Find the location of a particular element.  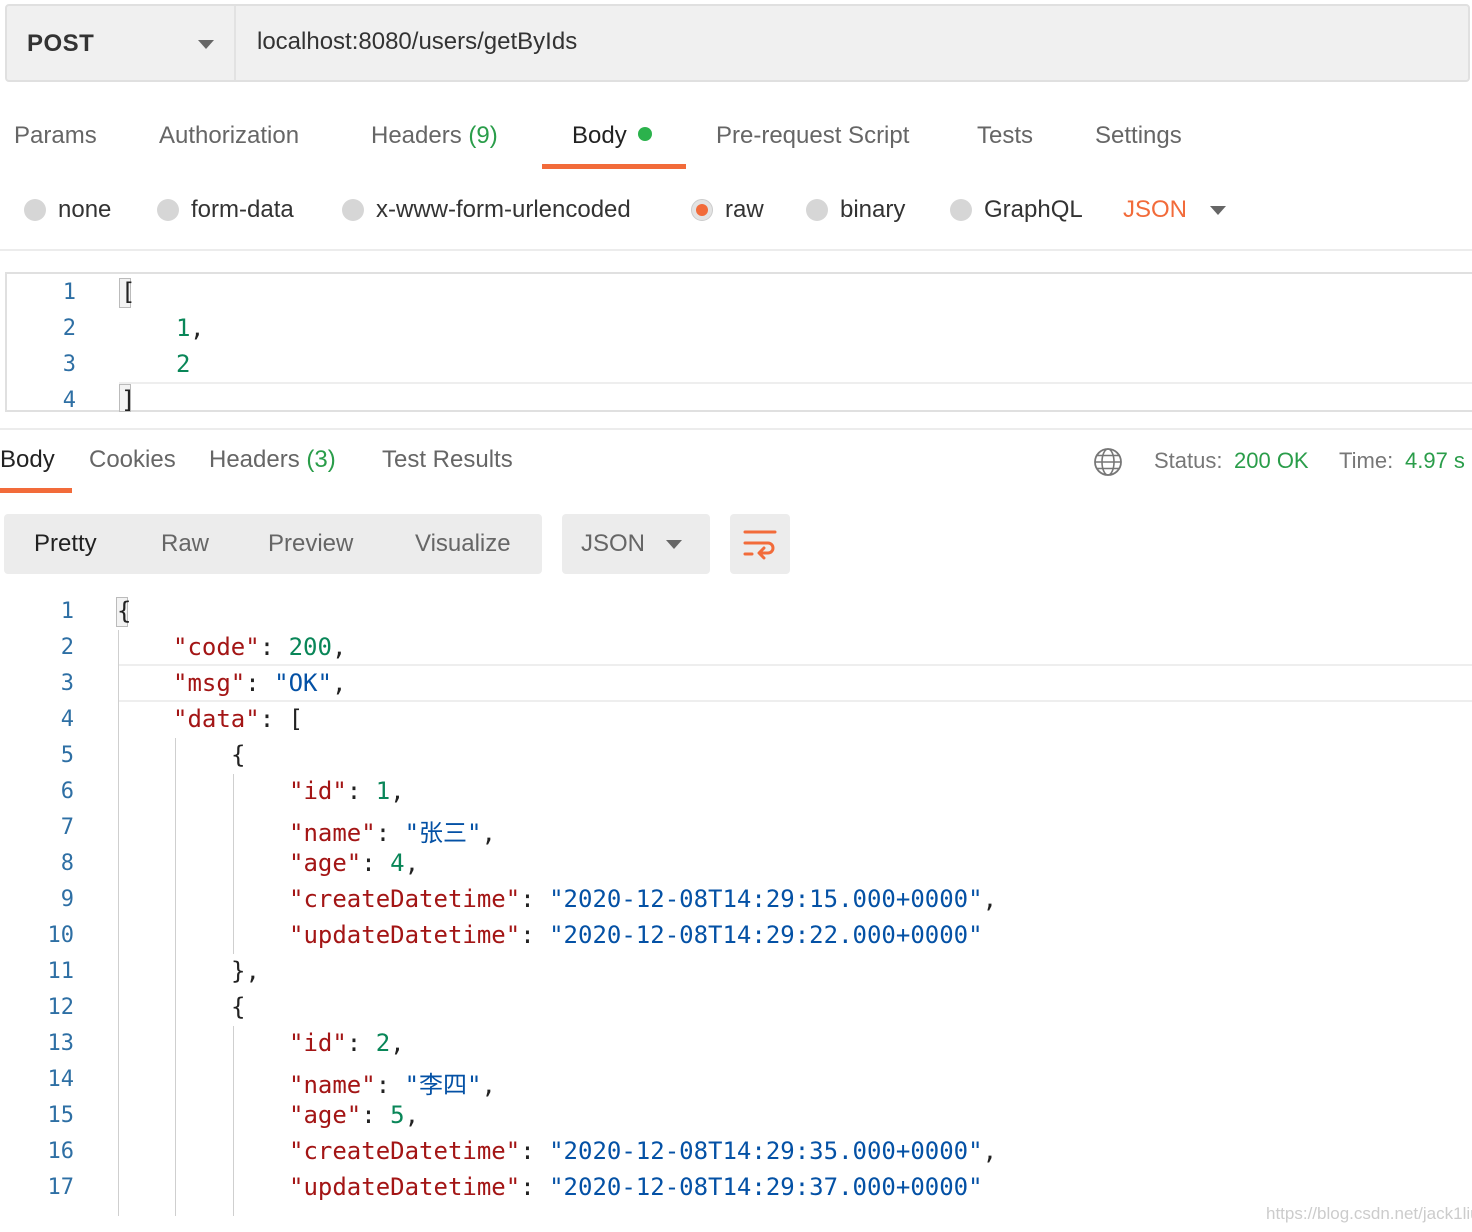

method-label: POST is located at coordinates (61, 43).